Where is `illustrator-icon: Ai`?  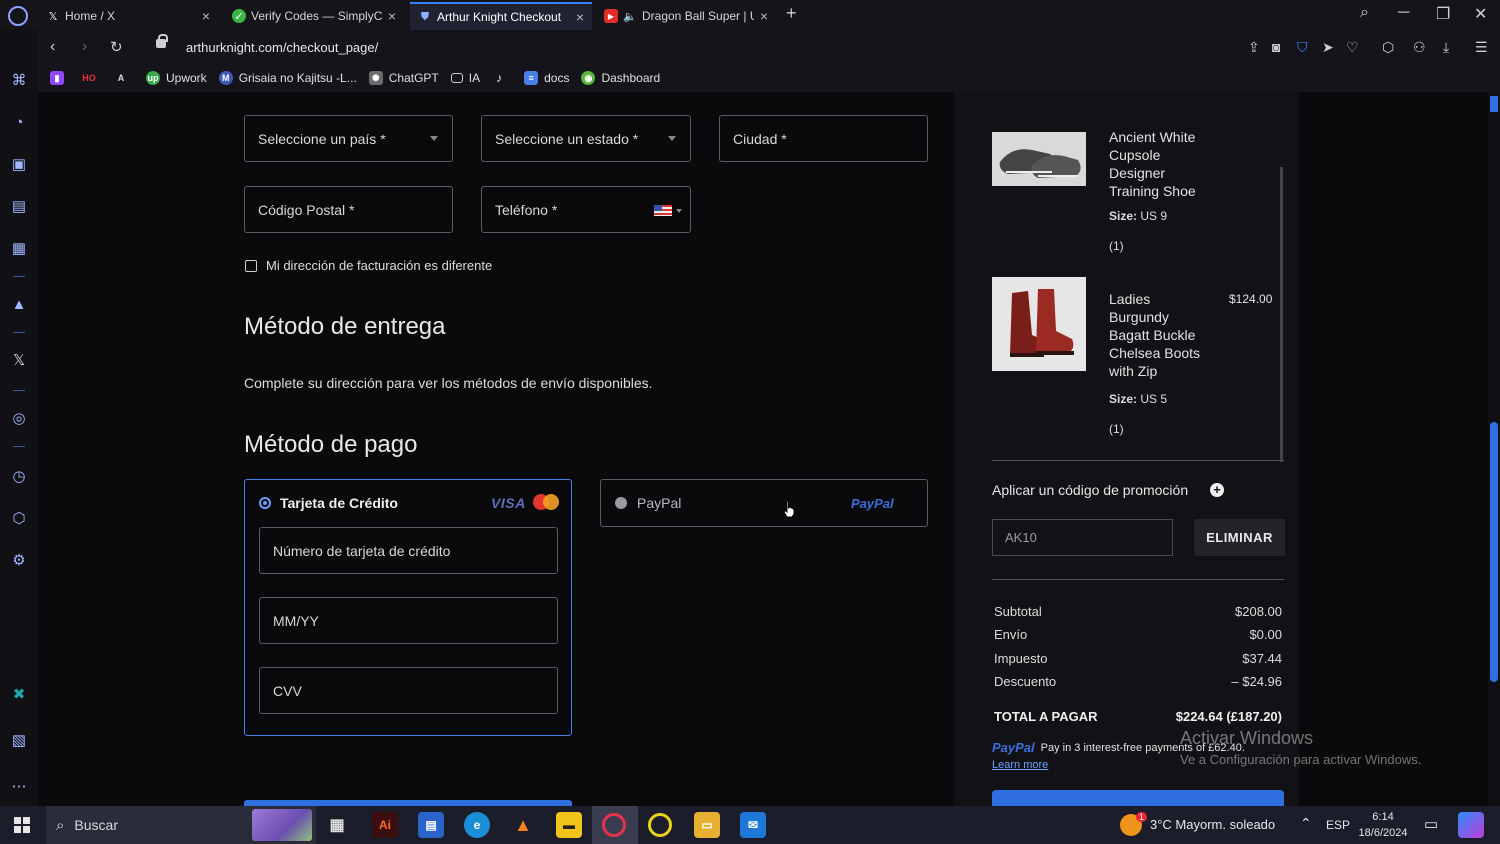 illustrator-icon: Ai is located at coordinates (385, 825).